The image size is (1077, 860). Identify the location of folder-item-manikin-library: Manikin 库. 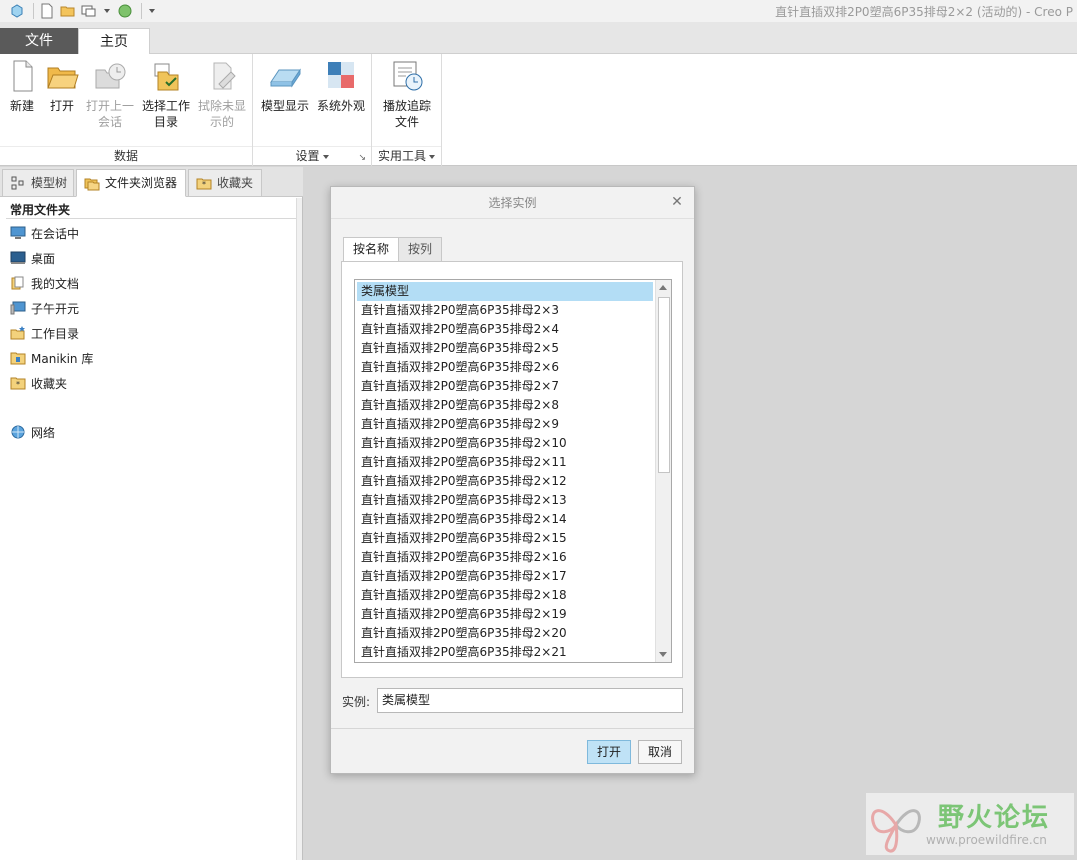
(51, 358).